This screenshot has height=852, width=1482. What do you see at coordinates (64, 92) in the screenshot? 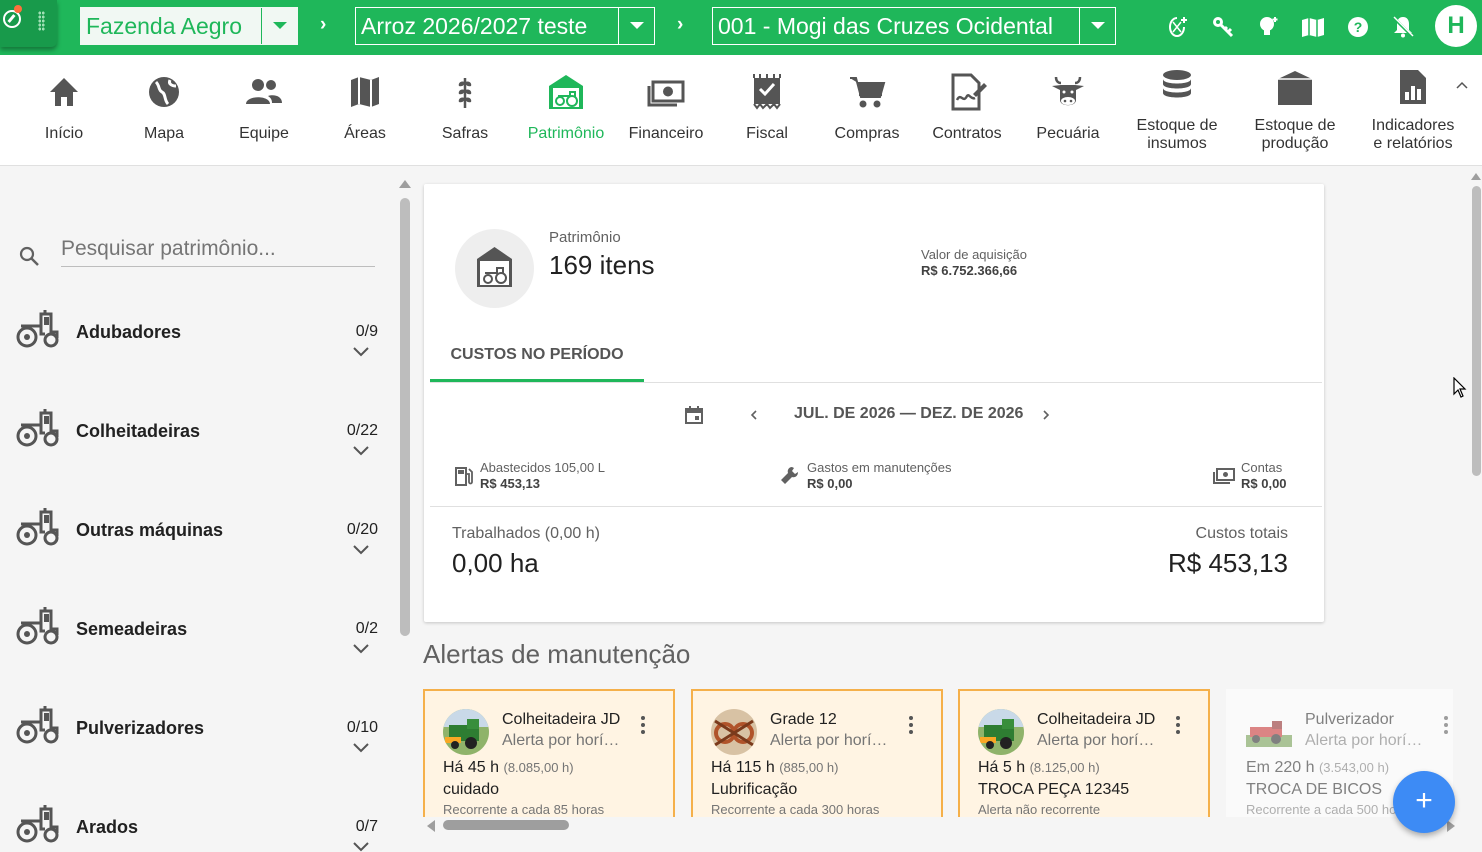
I see `home-icon` at bounding box center [64, 92].